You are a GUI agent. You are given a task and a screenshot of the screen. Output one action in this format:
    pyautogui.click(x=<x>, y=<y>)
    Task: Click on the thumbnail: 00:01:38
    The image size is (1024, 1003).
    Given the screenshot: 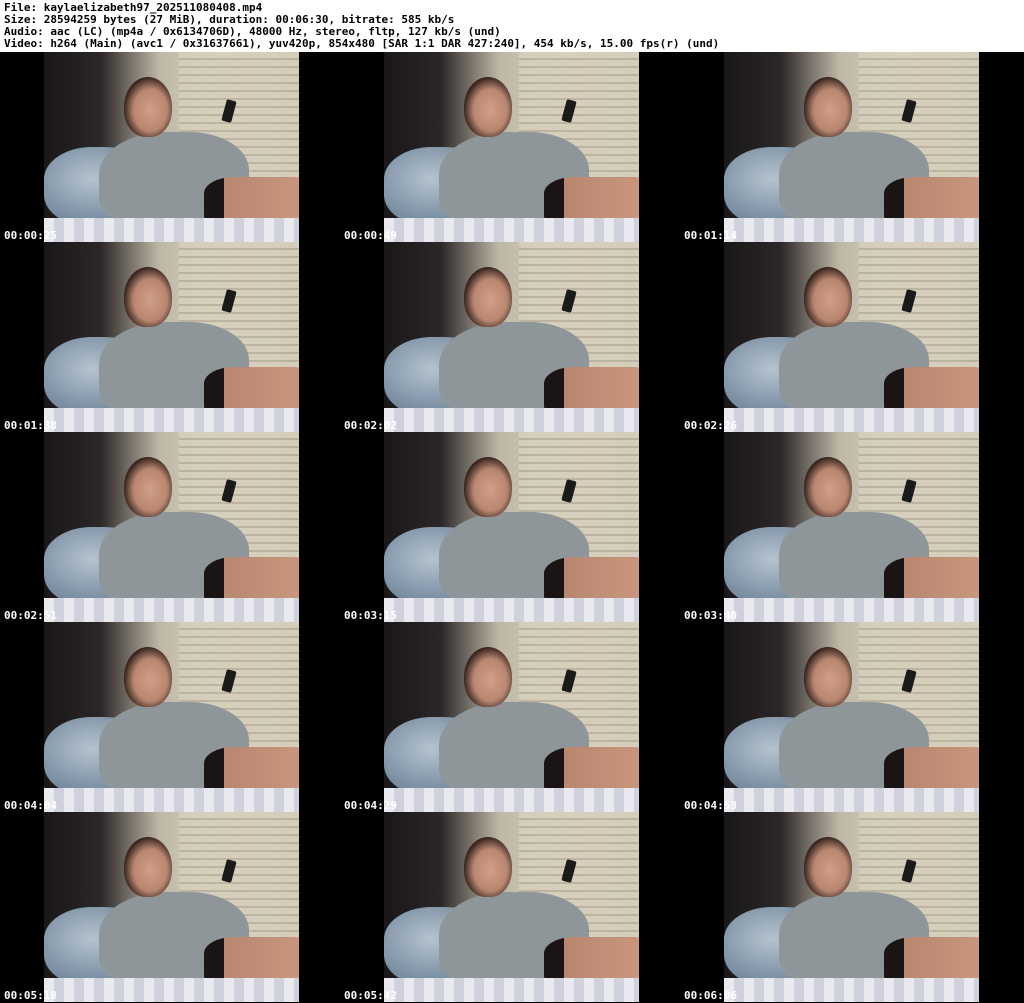 What is the action you would take?
    pyautogui.click(x=170, y=337)
    